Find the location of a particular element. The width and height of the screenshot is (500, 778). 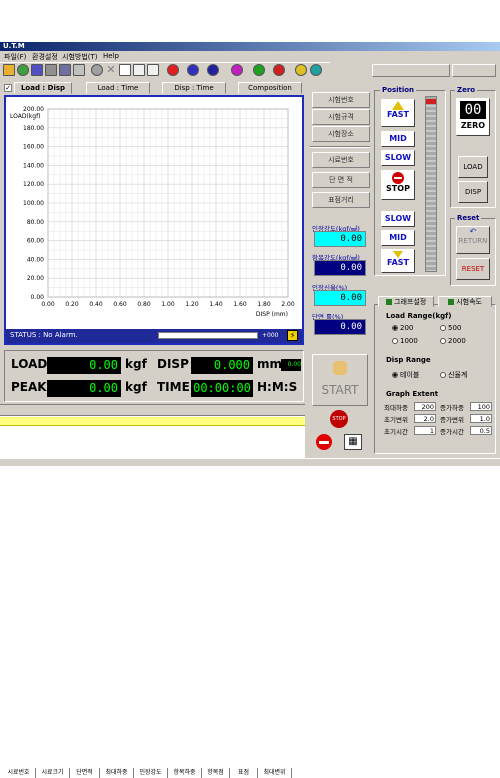

circle-purple-icon is located at coordinates (237, 70).